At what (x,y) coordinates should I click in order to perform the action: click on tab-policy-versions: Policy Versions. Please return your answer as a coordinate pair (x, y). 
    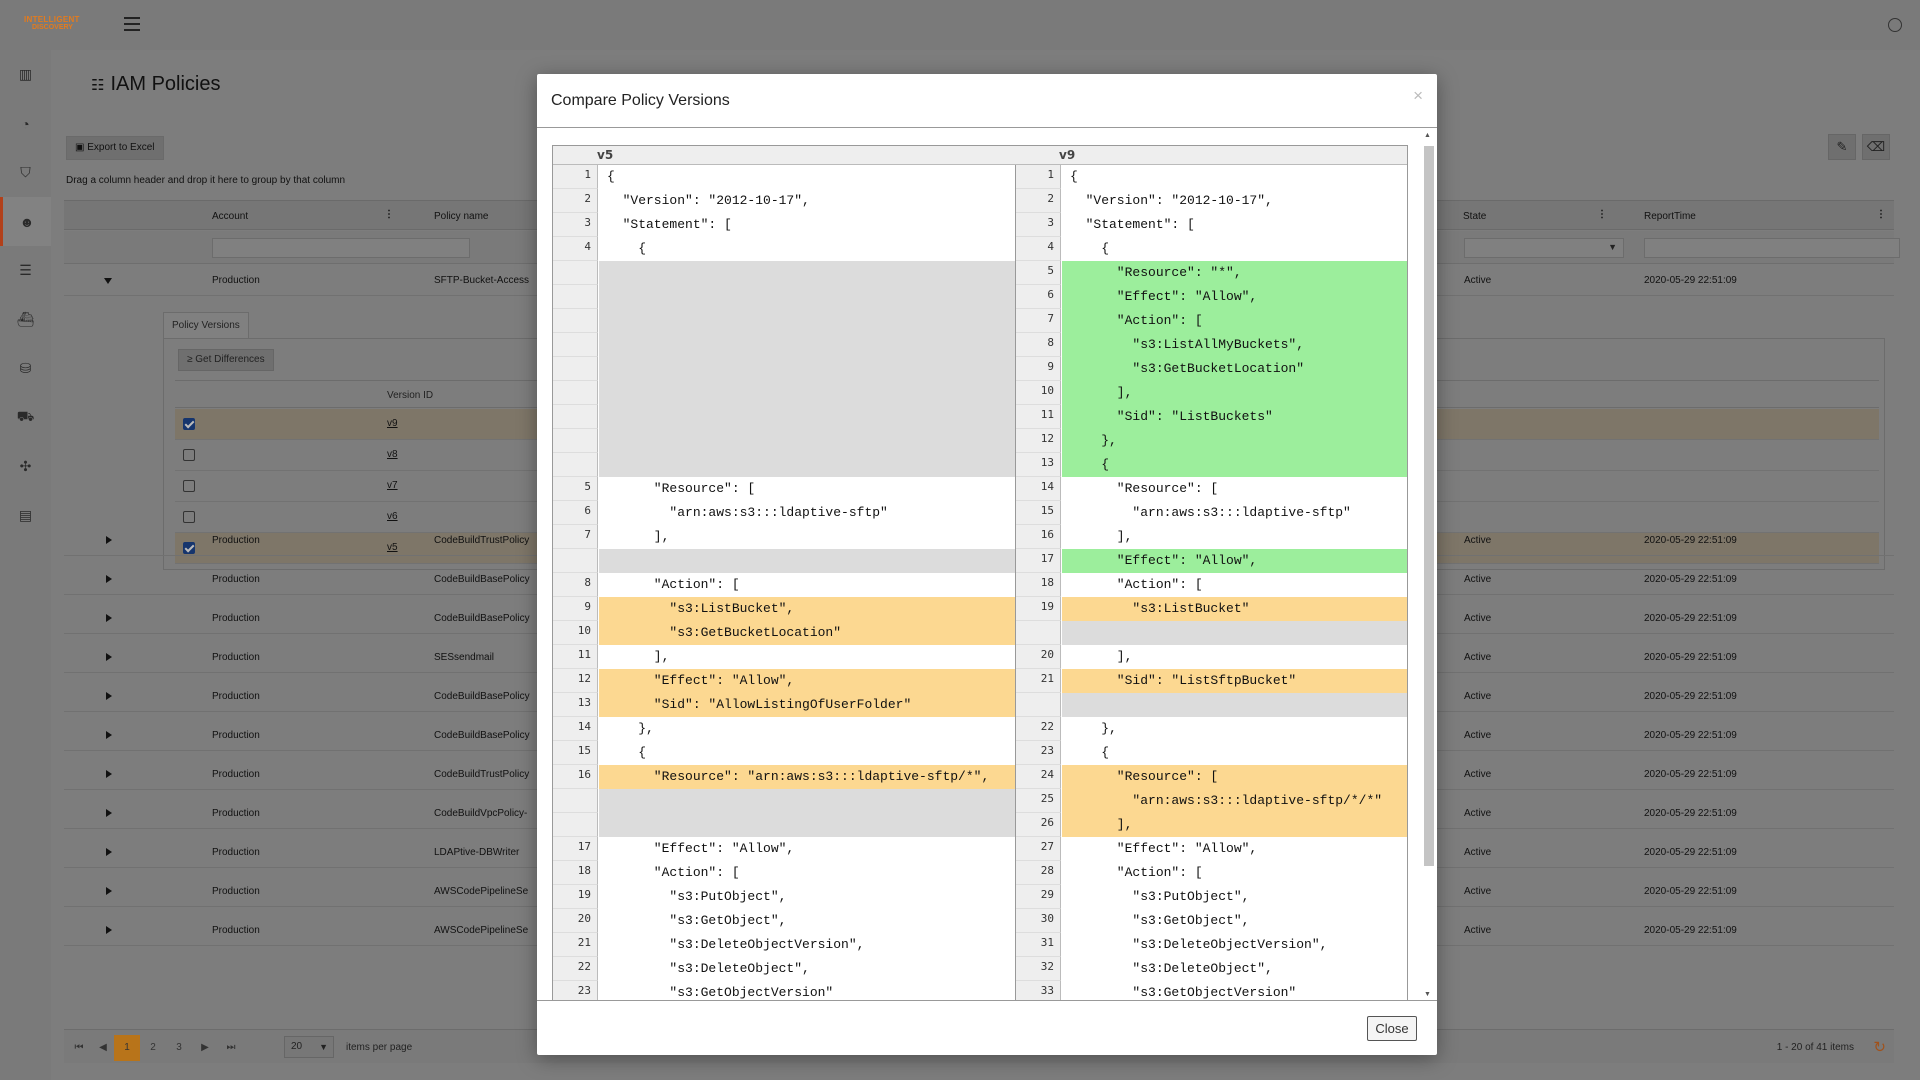
    Looking at the image, I should click on (206, 325).